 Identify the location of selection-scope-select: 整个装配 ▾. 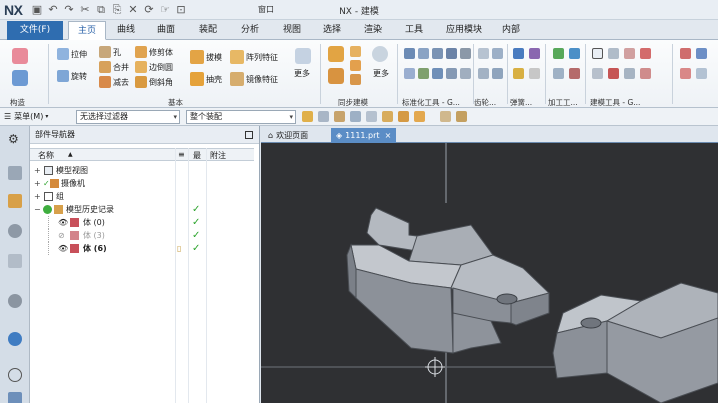
(241, 117).